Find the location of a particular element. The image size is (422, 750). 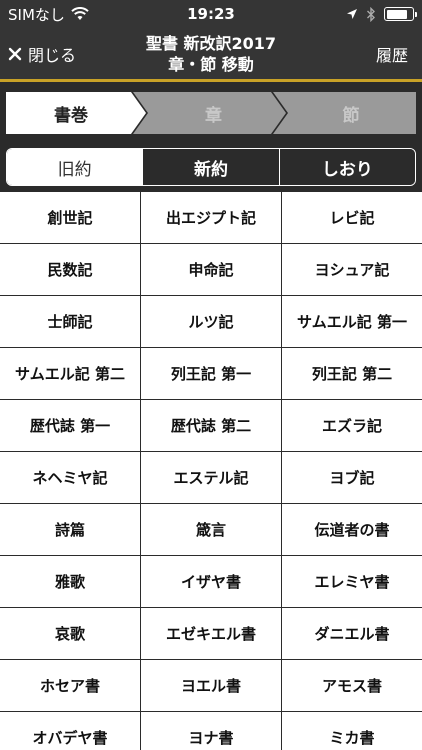

wifi-icon is located at coordinates (80, 13).